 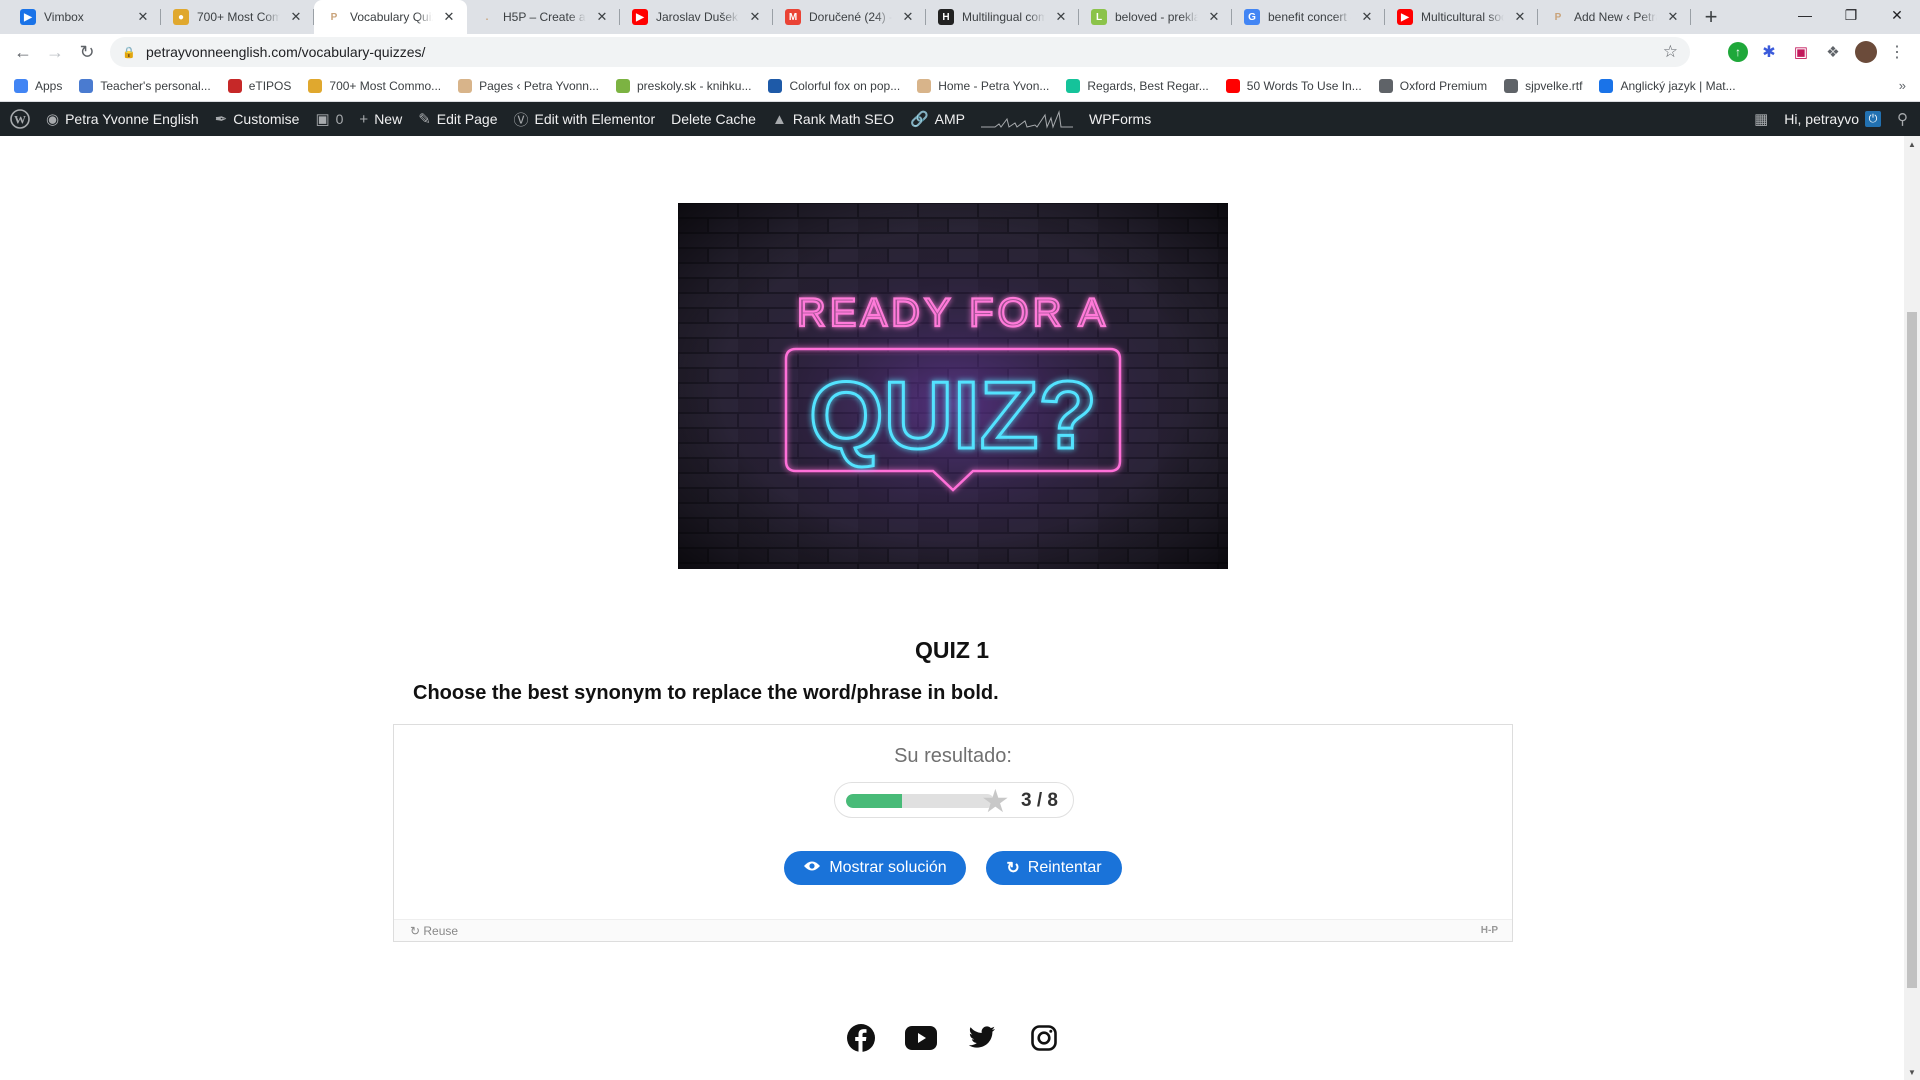 I want to click on browser-tab: Gbenefit concert - ✕, so click(x=1308, y=17).